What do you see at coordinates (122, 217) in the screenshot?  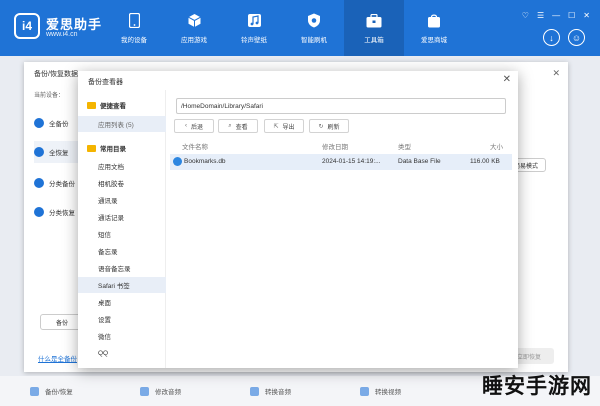 I see `sidebar-item-call-log: 通话记录` at bounding box center [122, 217].